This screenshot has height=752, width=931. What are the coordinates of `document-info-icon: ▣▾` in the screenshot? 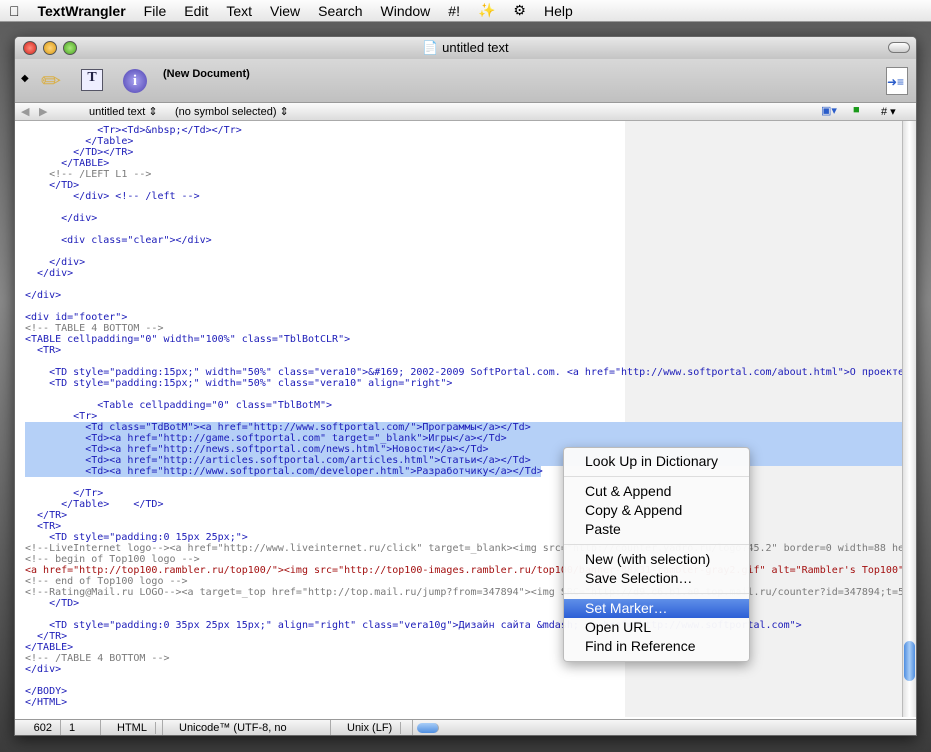 It's located at (829, 110).